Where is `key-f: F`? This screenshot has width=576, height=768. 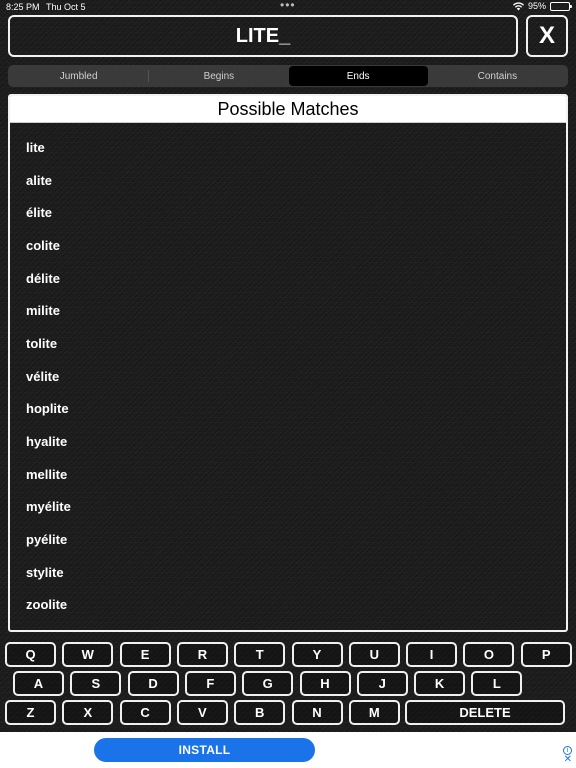 key-f: F is located at coordinates (210, 683).